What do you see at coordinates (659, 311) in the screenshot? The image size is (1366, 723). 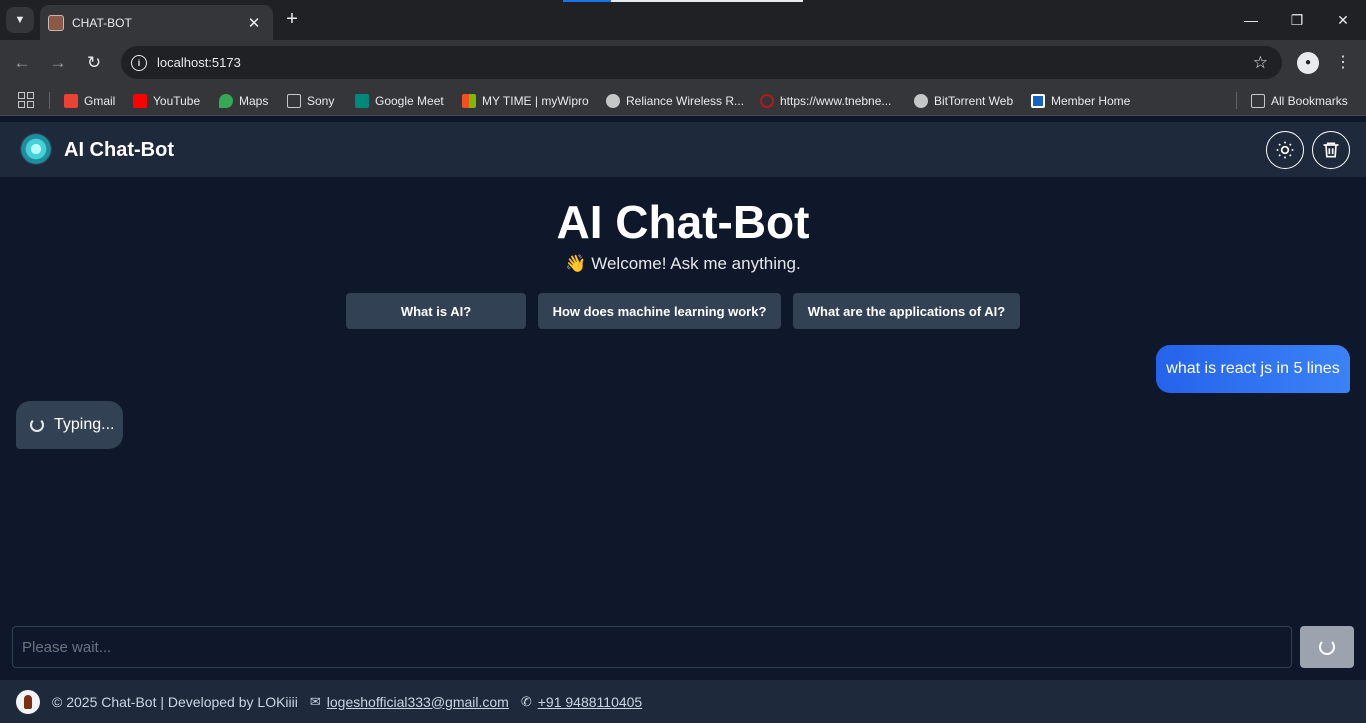 I see `suggestion-button: How does machine learning work?` at bounding box center [659, 311].